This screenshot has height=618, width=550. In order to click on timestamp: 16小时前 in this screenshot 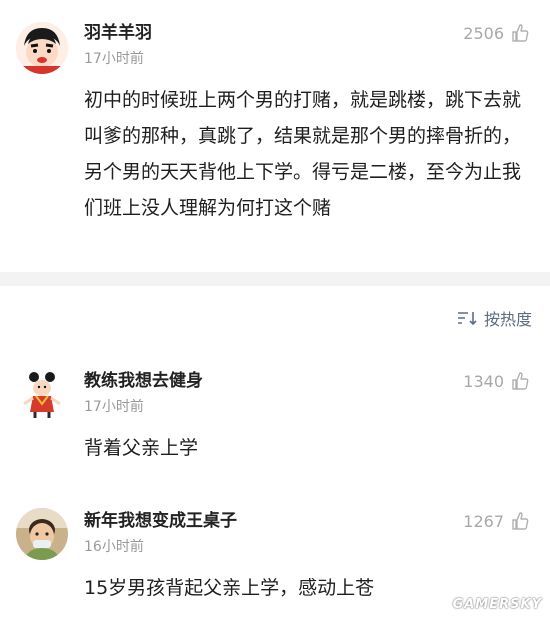, I will do `click(114, 547)`.